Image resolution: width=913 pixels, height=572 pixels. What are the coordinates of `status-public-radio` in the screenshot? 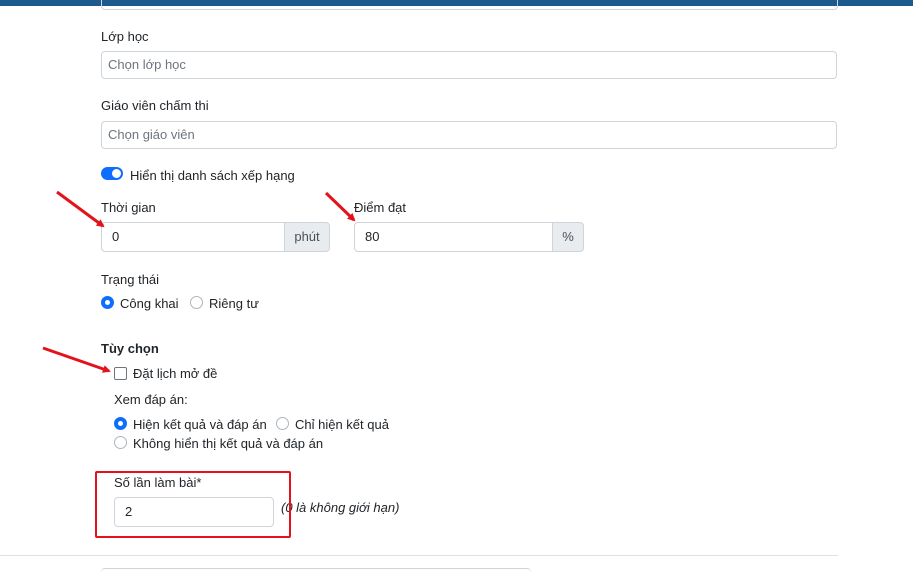 It's located at (107, 302).